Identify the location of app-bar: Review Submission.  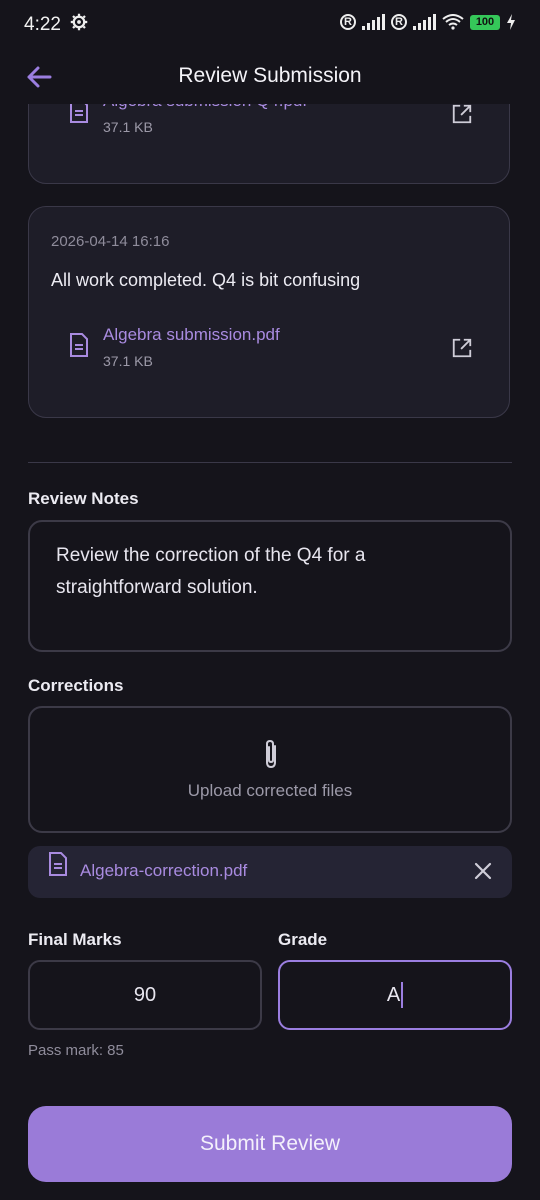
(270, 77).